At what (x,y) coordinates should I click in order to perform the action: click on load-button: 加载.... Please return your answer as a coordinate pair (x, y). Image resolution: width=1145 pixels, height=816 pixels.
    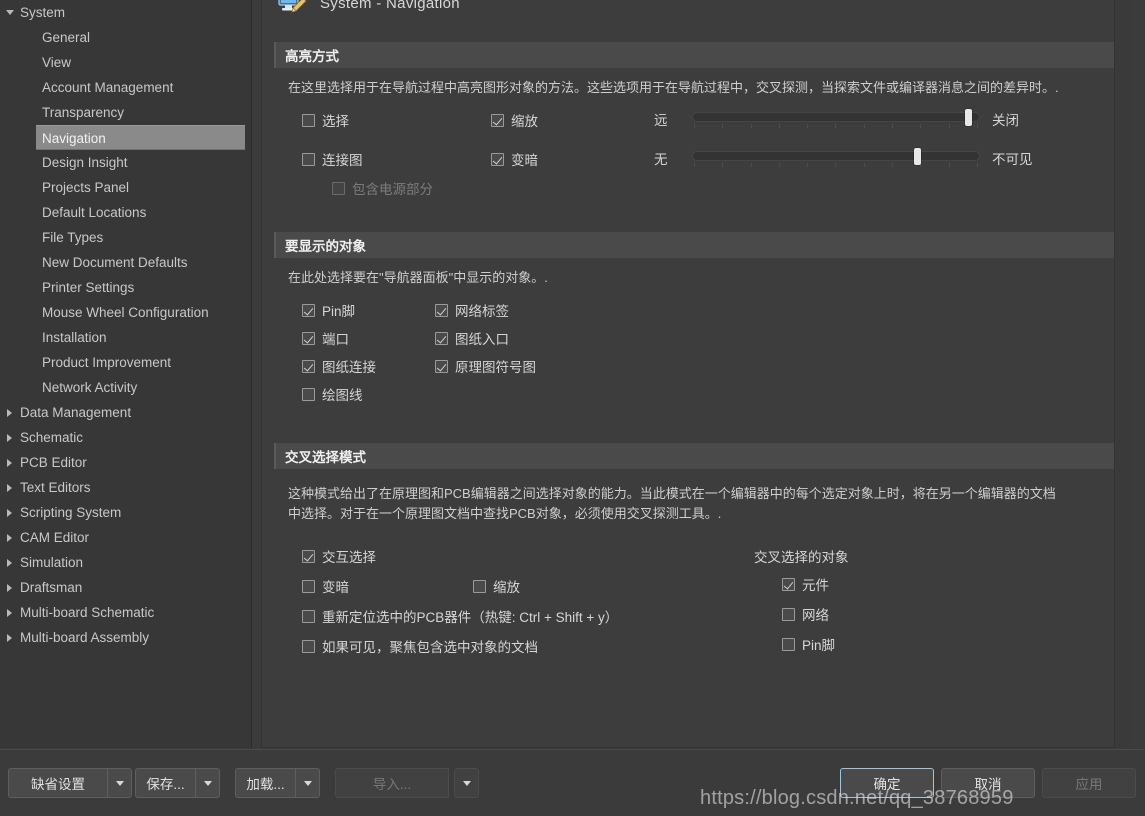
    Looking at the image, I should click on (265, 783).